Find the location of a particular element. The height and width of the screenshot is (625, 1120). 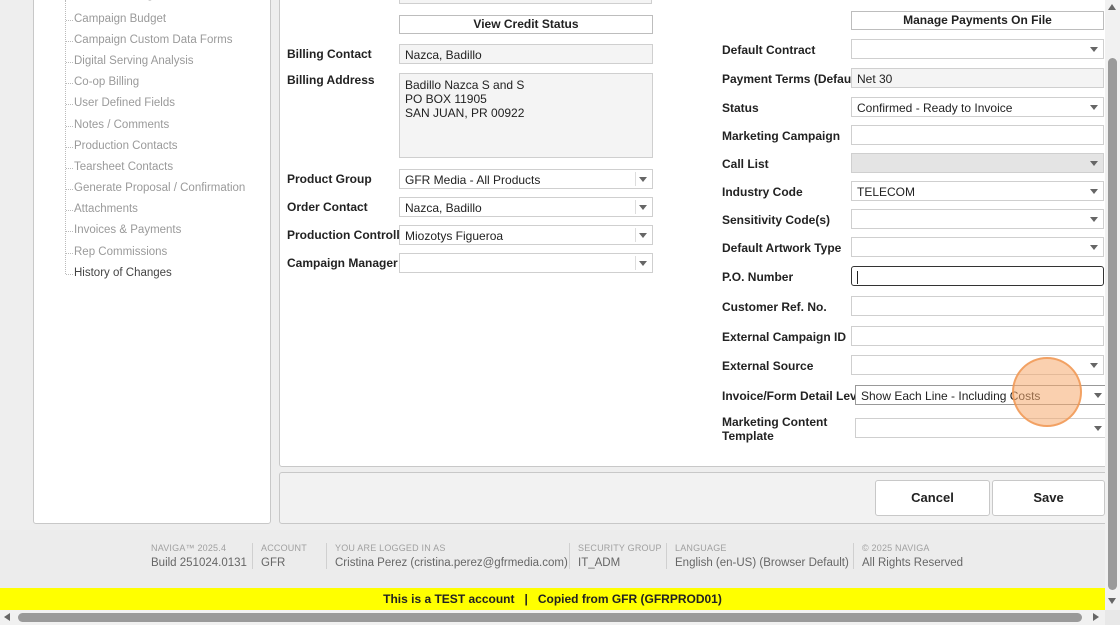

default-artwork-select is located at coordinates (977, 247).